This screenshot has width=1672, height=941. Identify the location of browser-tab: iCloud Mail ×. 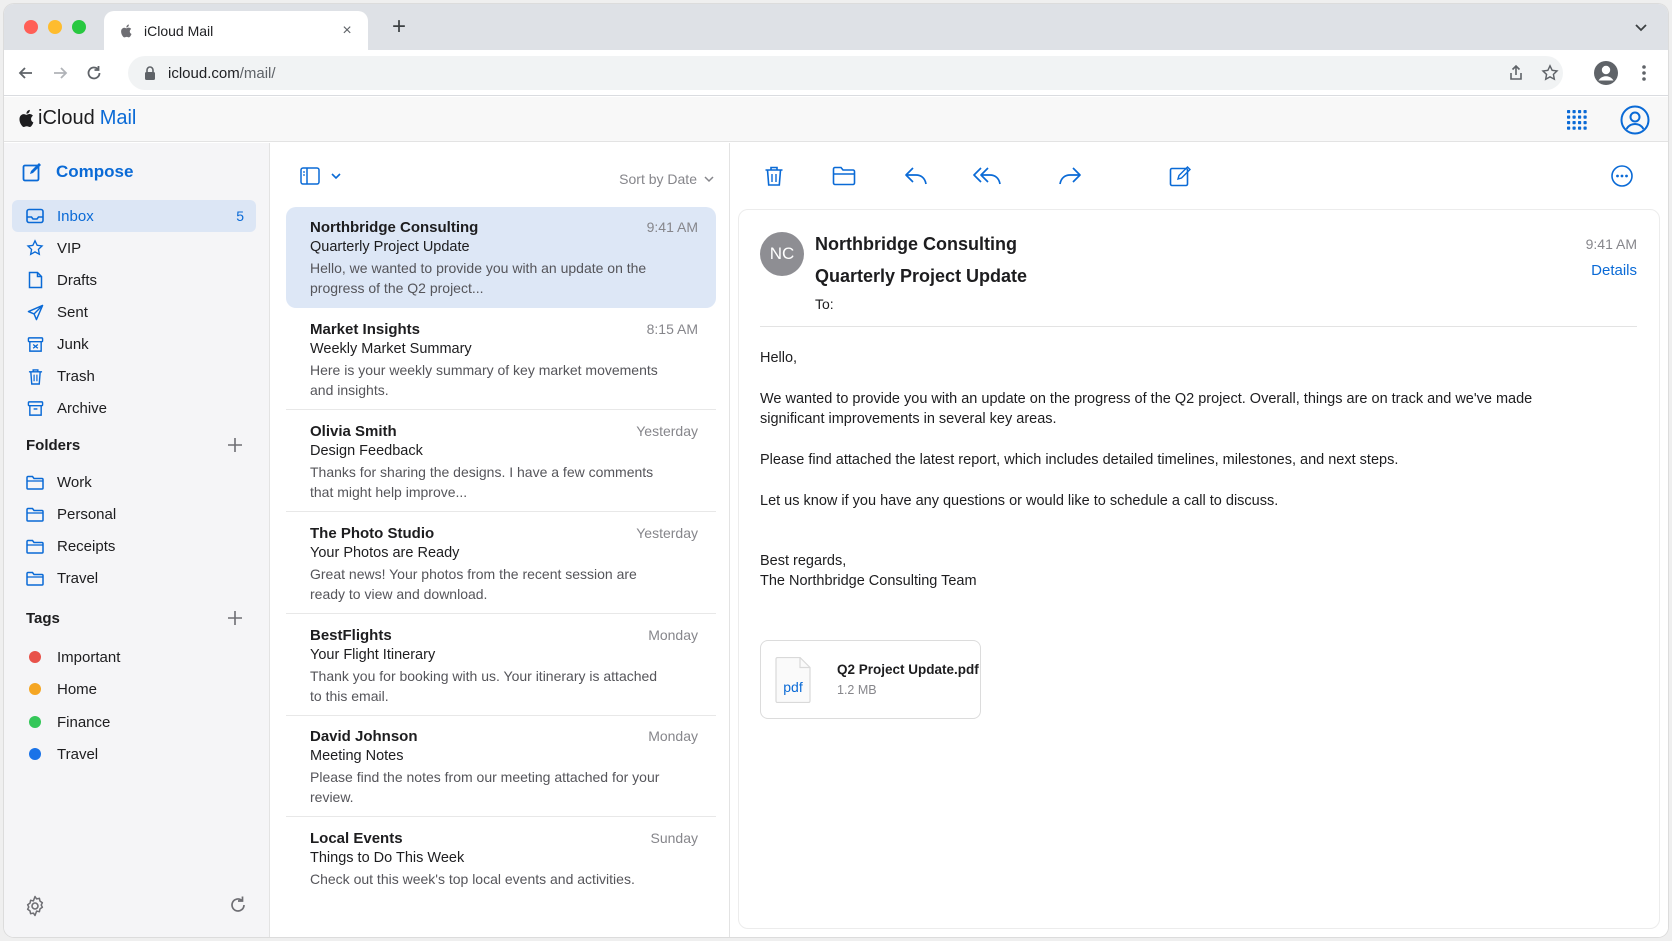
(236, 30).